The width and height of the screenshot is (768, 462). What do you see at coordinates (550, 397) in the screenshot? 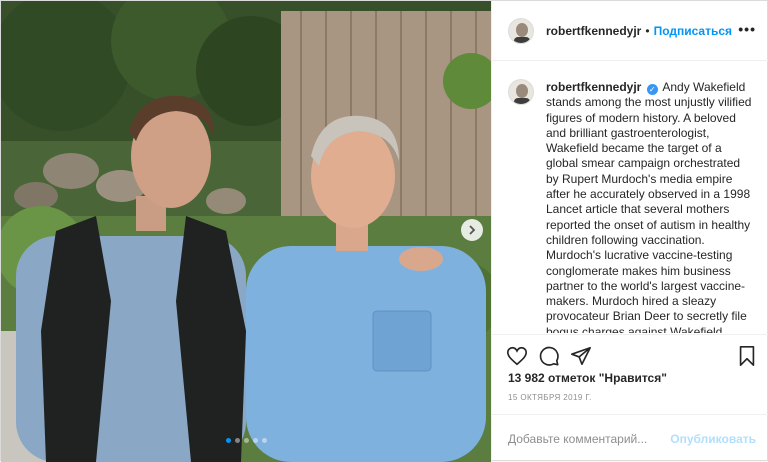
I see `post-date: 15 ОКТЯБРЯ 2019 Г.` at bounding box center [550, 397].